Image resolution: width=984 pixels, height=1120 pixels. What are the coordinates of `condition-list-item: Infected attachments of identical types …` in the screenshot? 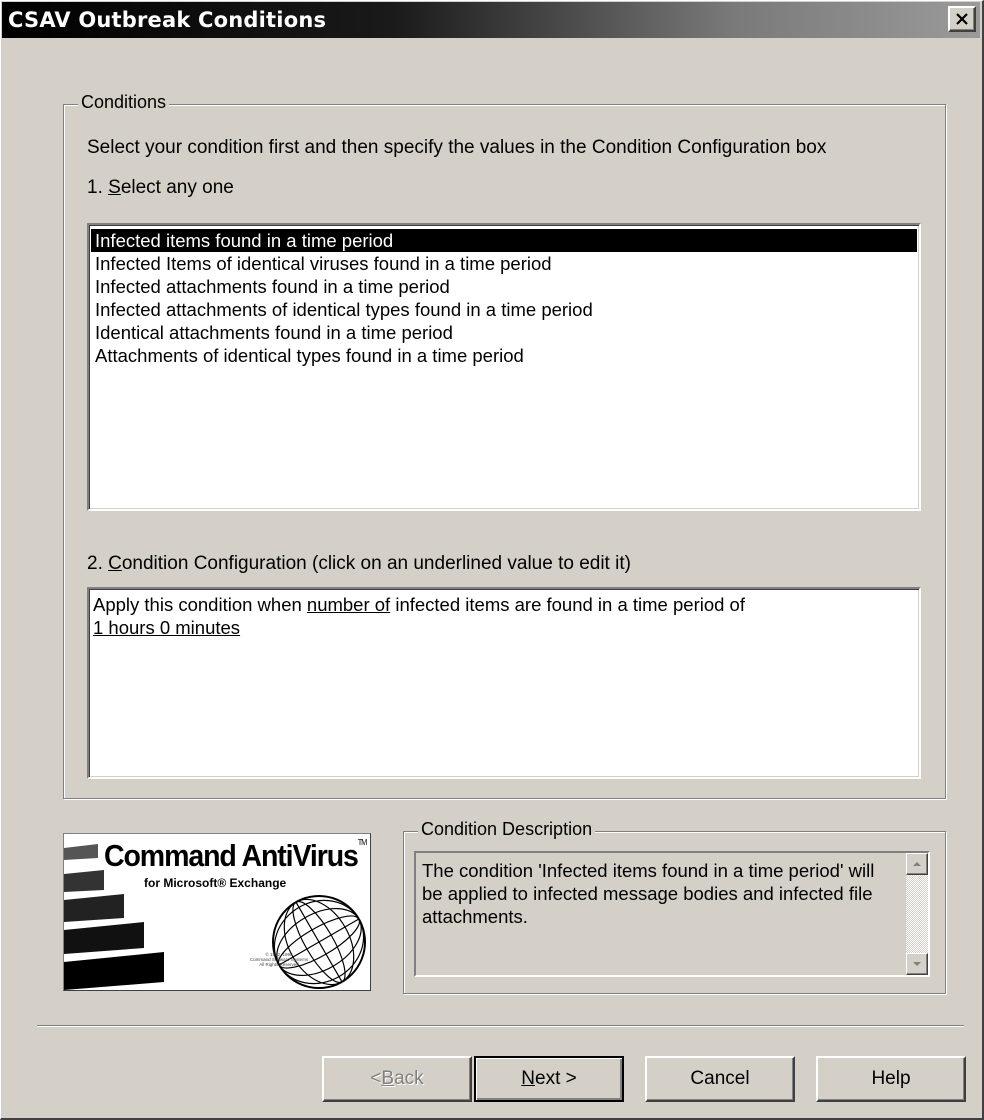 It's located at (504, 309).